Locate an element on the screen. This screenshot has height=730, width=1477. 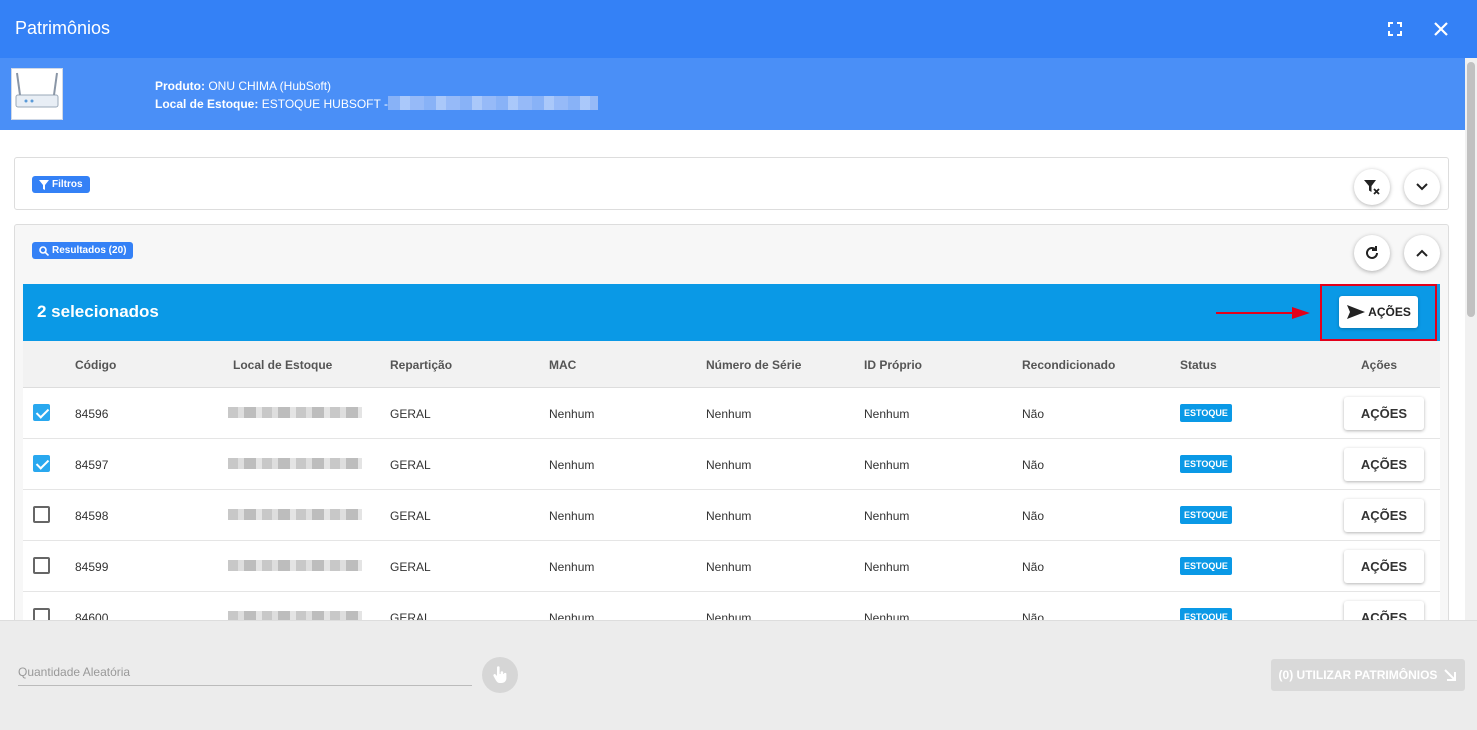
product-image is located at coordinates (37, 94).